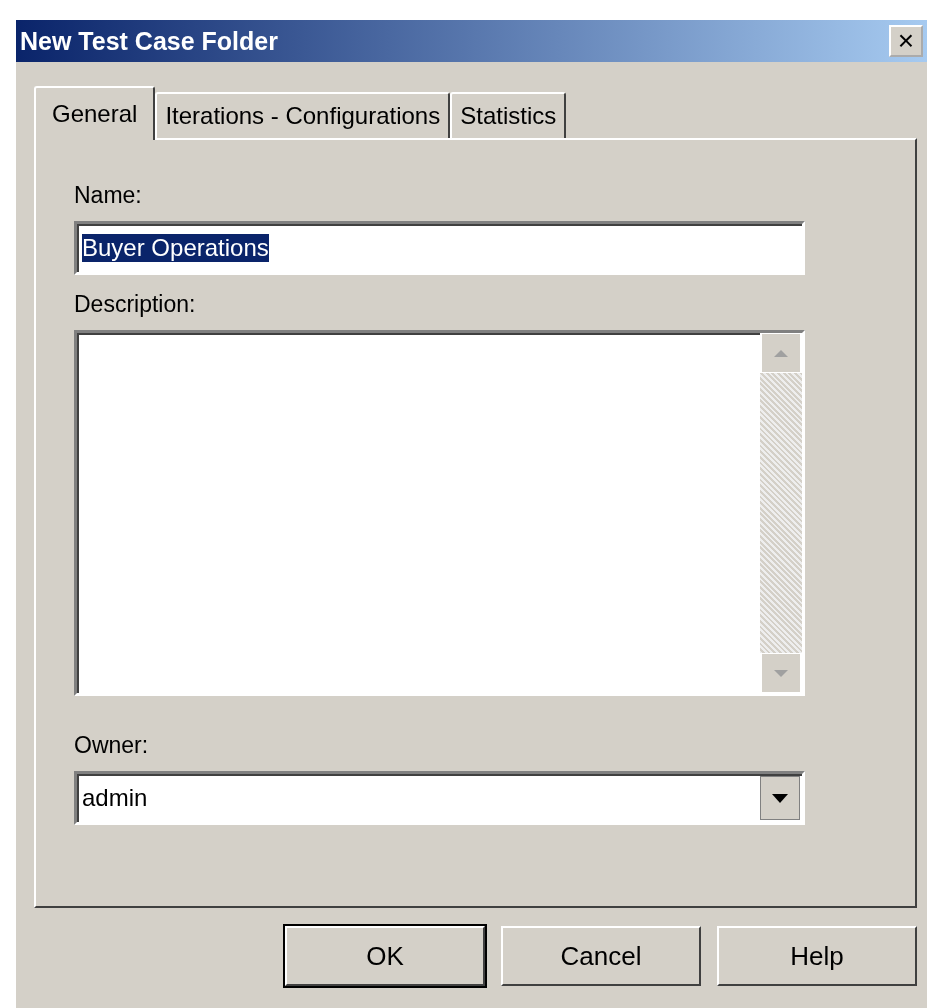  What do you see at coordinates (135, 304) in the screenshot?
I see `field-label: Description:` at bounding box center [135, 304].